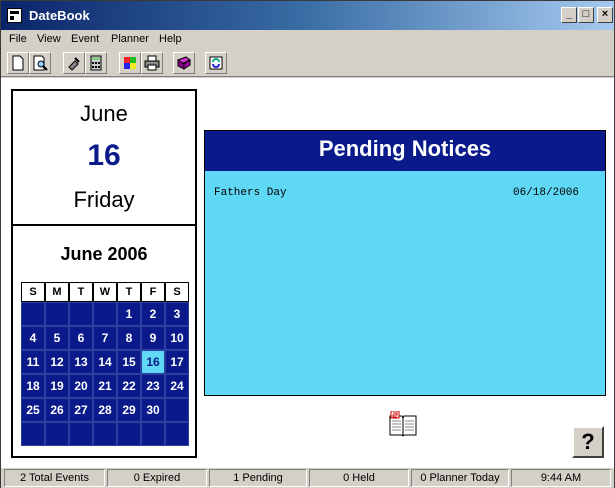  I want to click on calendar-day: 5, so click(57, 338).